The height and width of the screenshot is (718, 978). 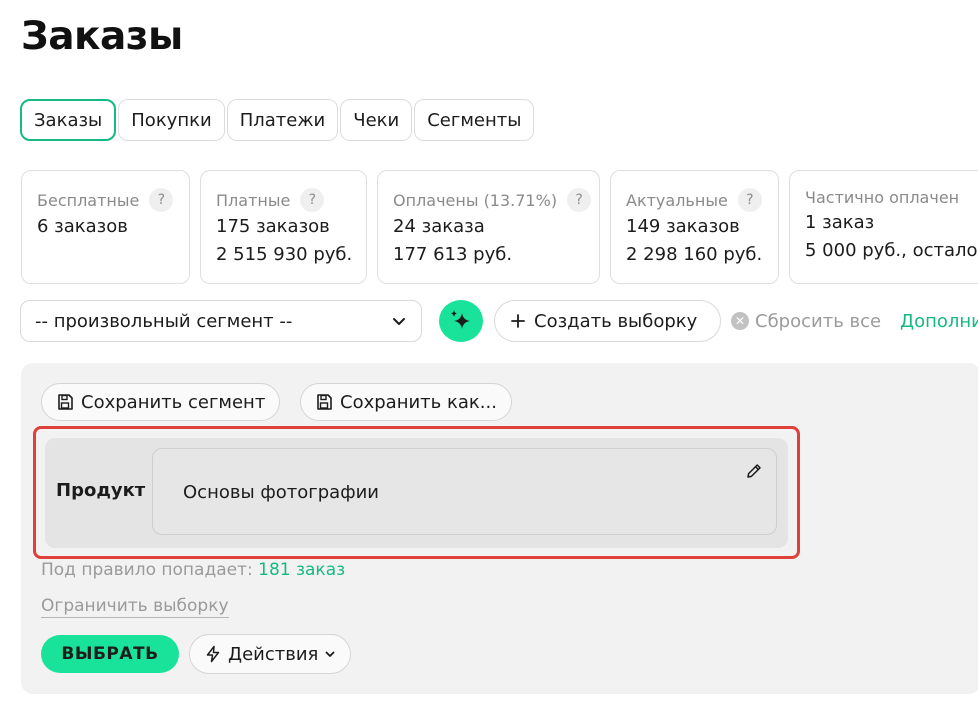 What do you see at coordinates (253, 200) in the screenshot?
I see `stat-title: Платные` at bounding box center [253, 200].